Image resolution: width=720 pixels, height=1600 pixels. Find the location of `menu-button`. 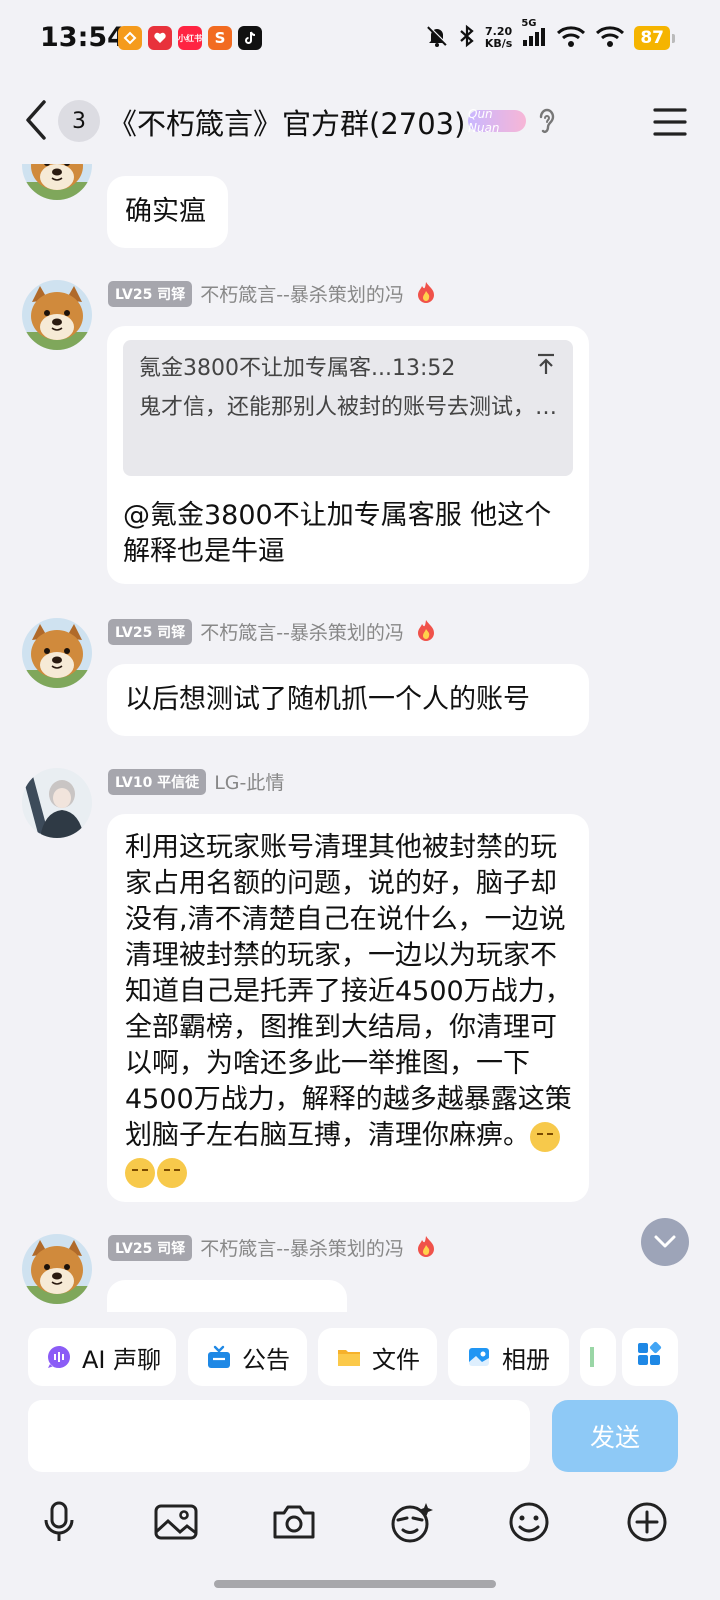

menu-button is located at coordinates (670, 122).